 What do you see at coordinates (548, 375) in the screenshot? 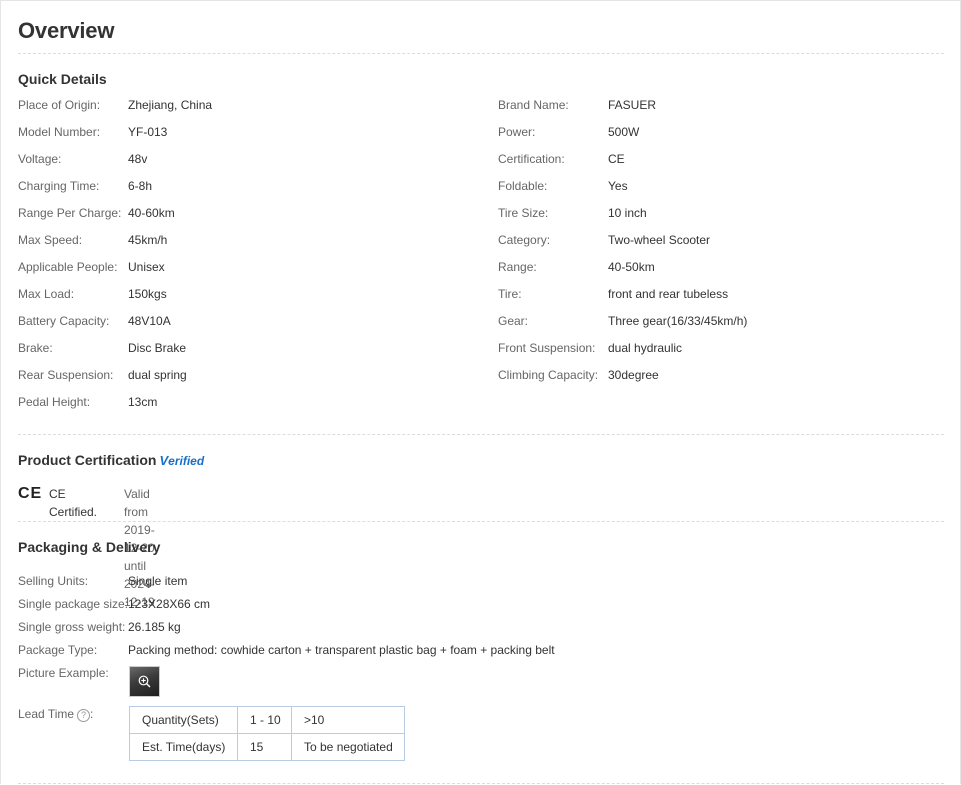
I see `detail-label: Climbing Capacity:` at bounding box center [548, 375].